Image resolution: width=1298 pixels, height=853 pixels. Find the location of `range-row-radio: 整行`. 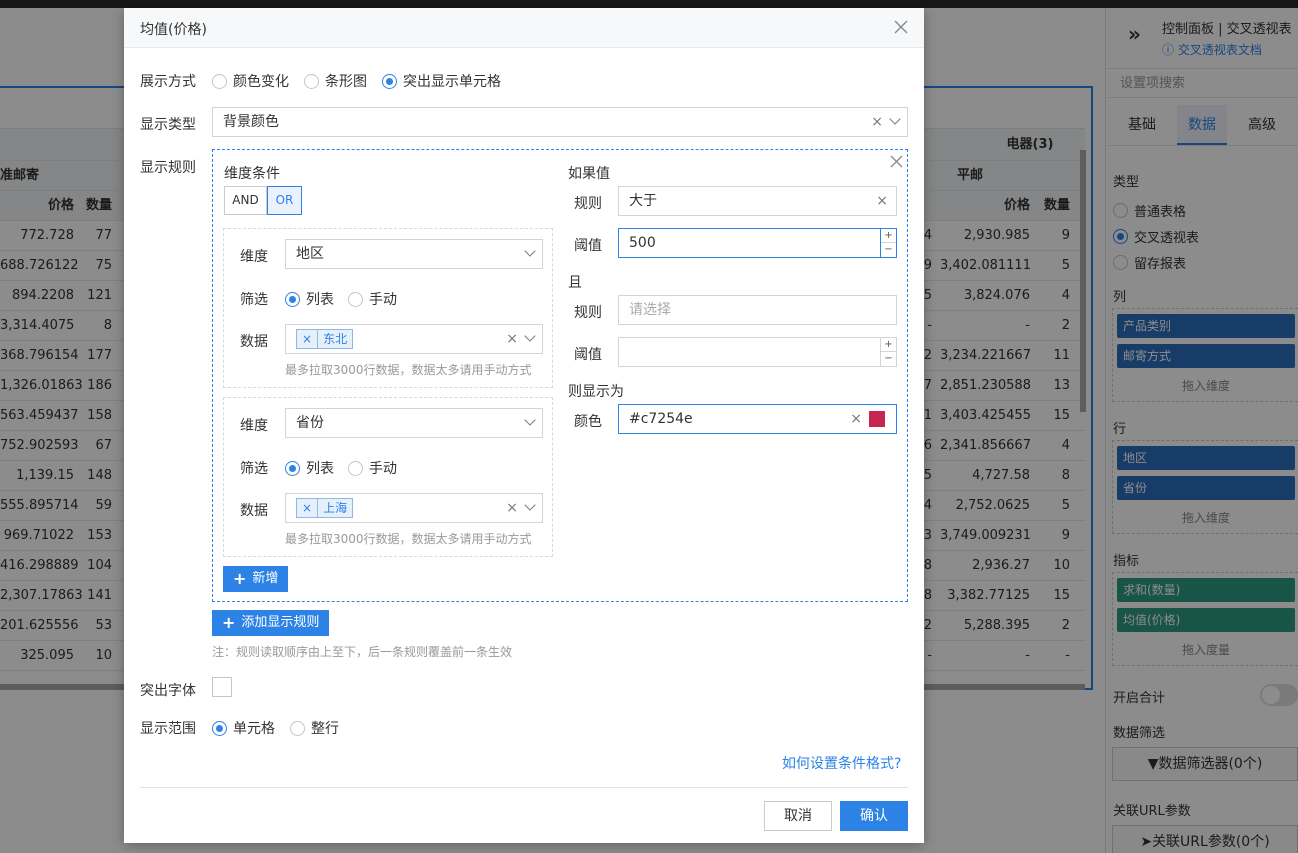

range-row-radio: 整行 is located at coordinates (314, 728).